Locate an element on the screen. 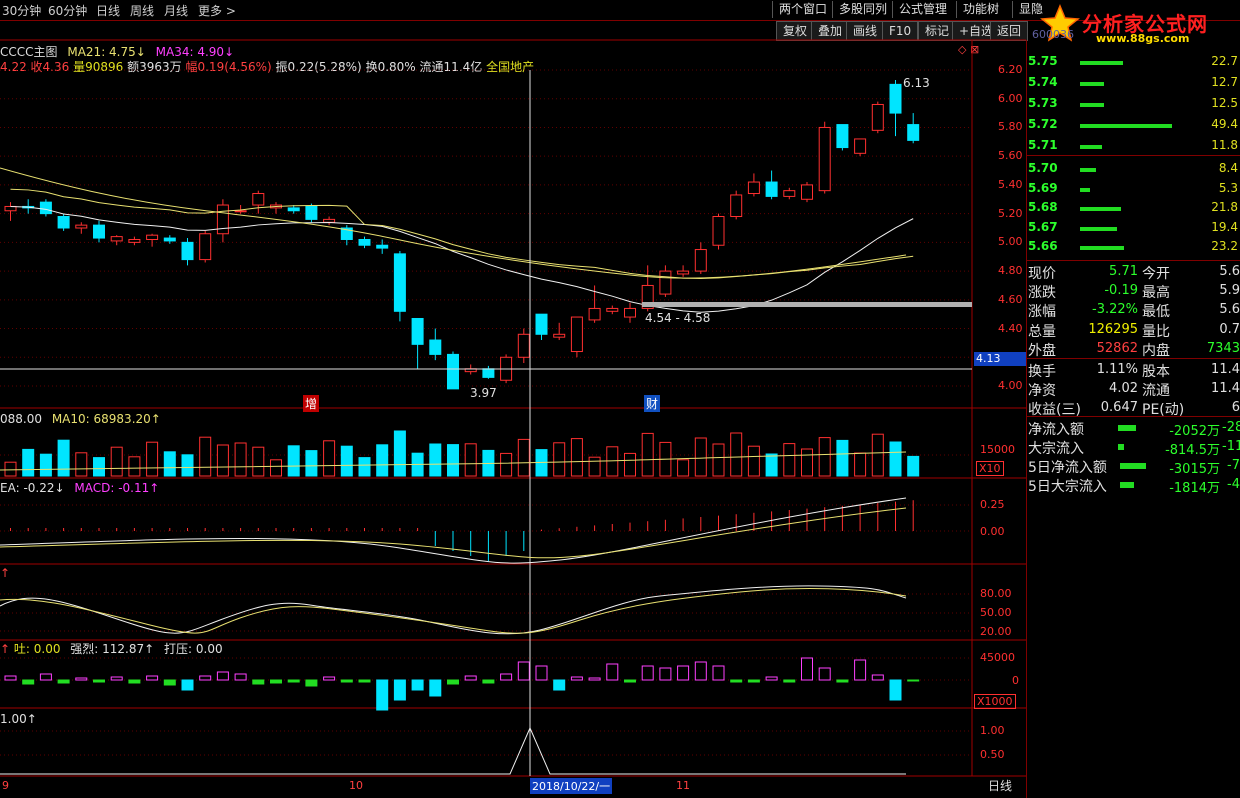 Image resolution: width=1240 pixels, height=798 pixels. order-price: 5.69 is located at coordinates (1043, 187).